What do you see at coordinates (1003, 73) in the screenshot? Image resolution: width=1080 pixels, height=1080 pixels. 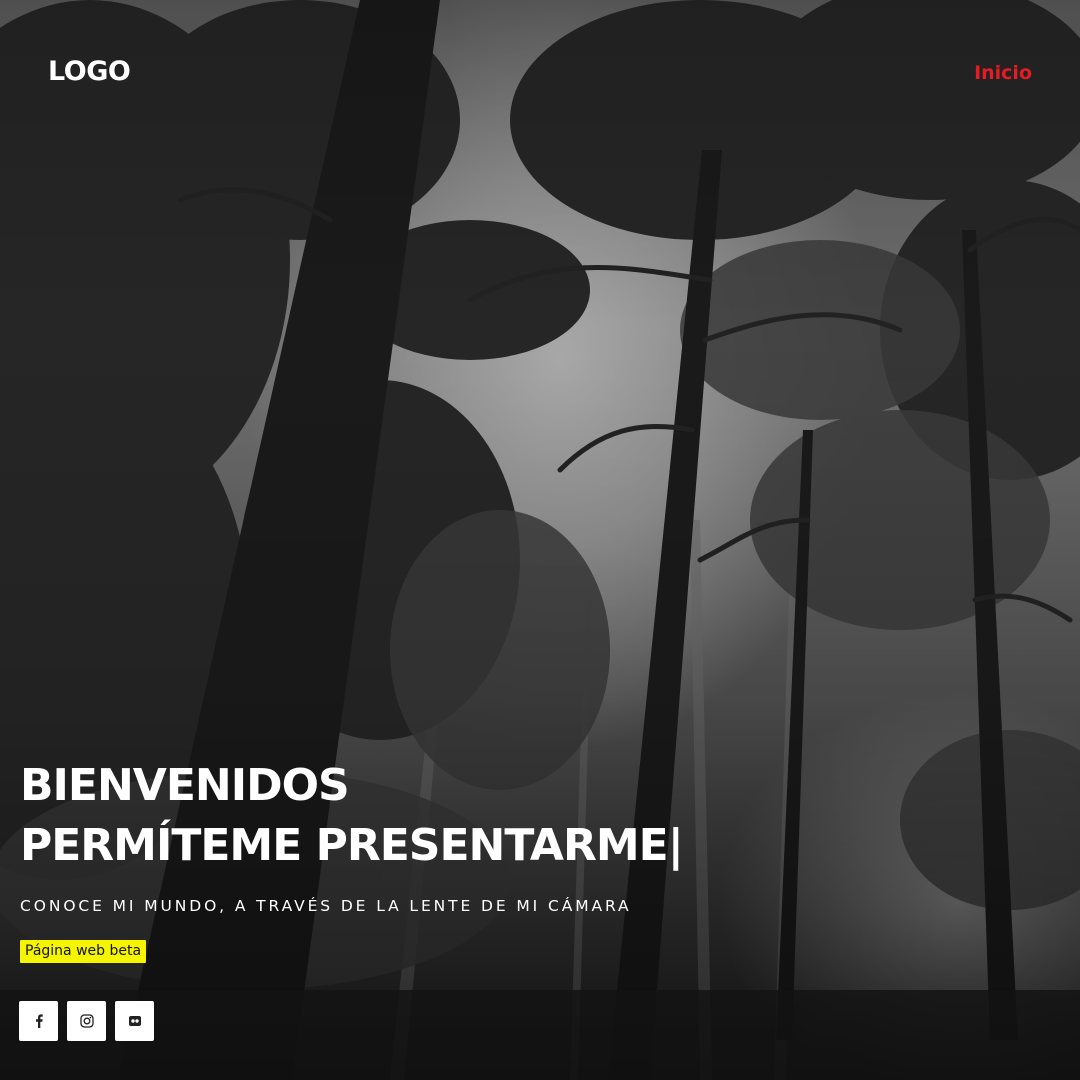 I see `nav-link-inicio: Inicio` at bounding box center [1003, 73].